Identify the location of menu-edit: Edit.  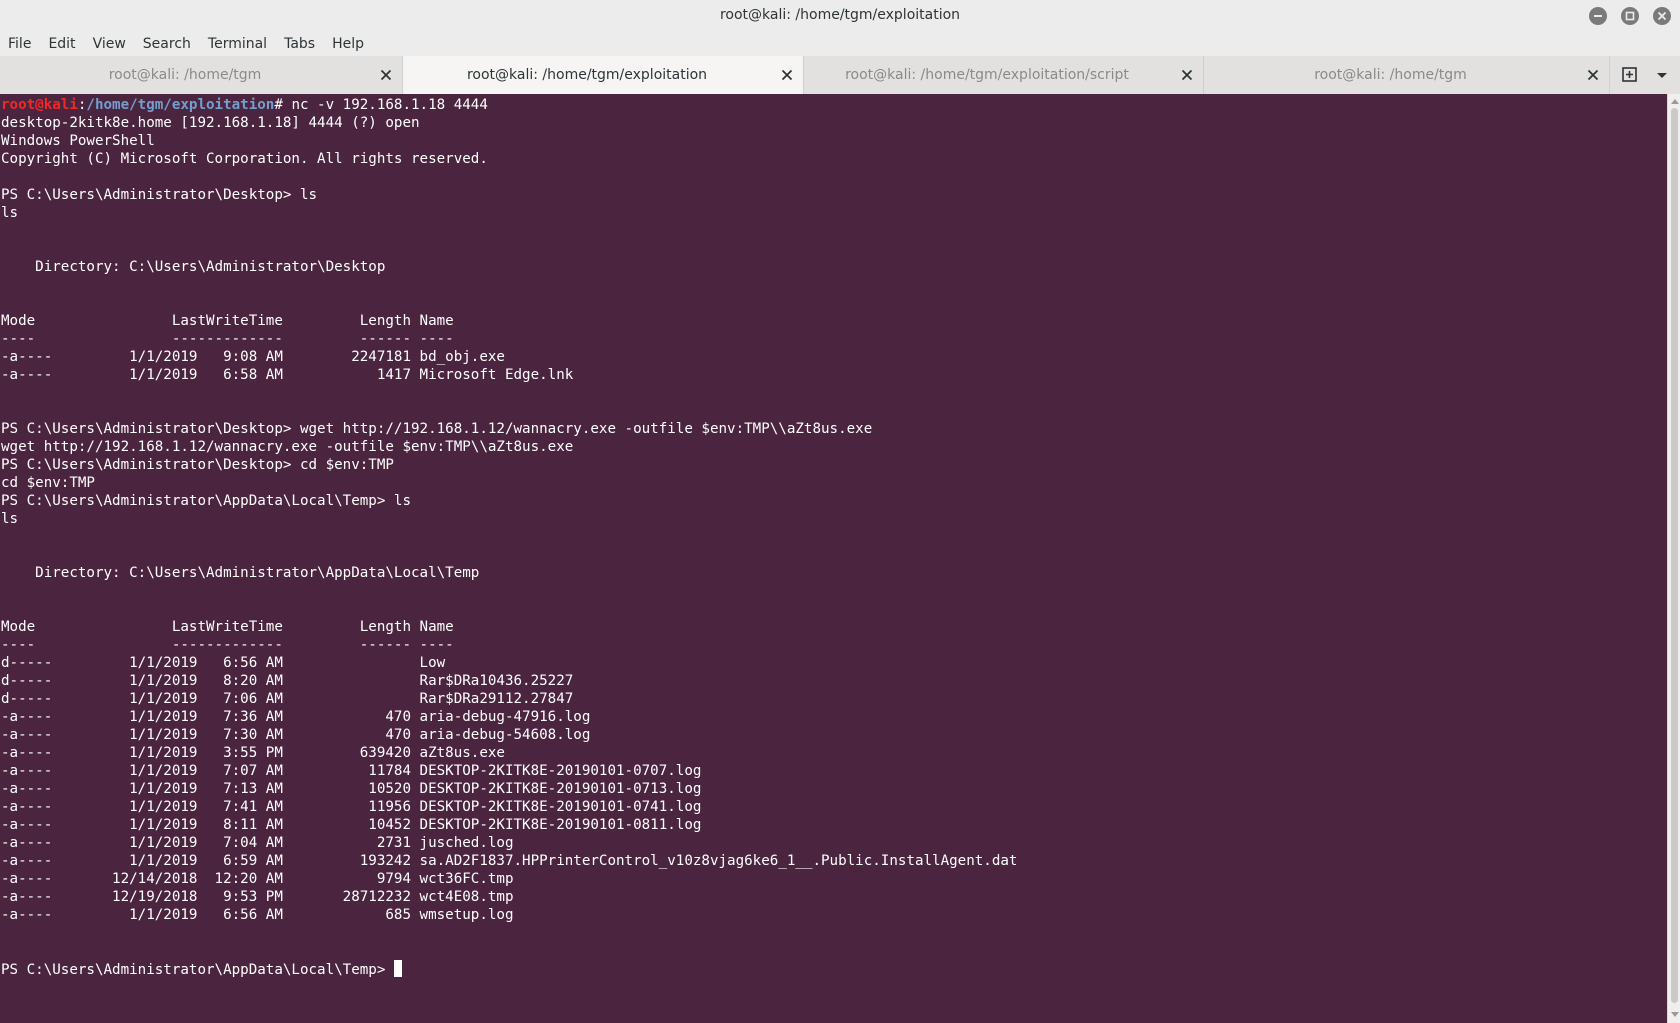
(62, 44).